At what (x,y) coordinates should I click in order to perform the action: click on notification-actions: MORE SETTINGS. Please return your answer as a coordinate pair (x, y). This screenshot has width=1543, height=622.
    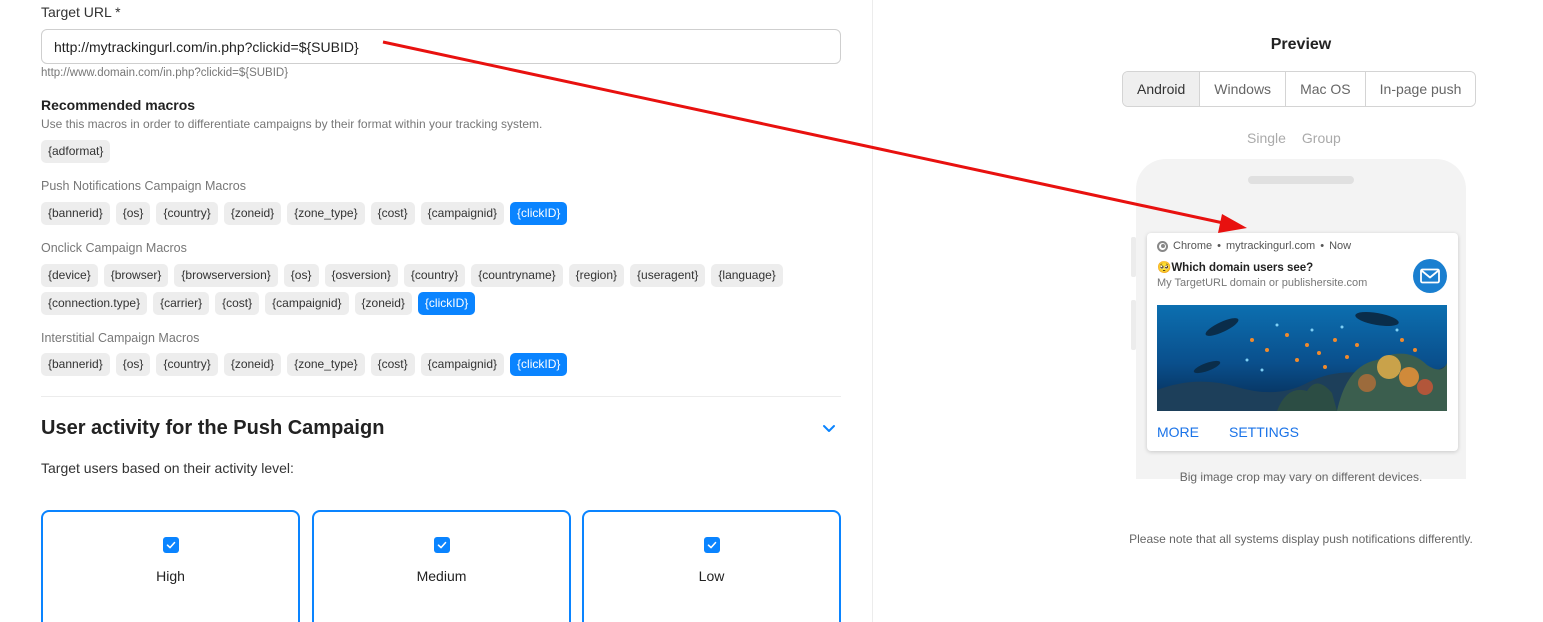
    Looking at the image, I should click on (1228, 432).